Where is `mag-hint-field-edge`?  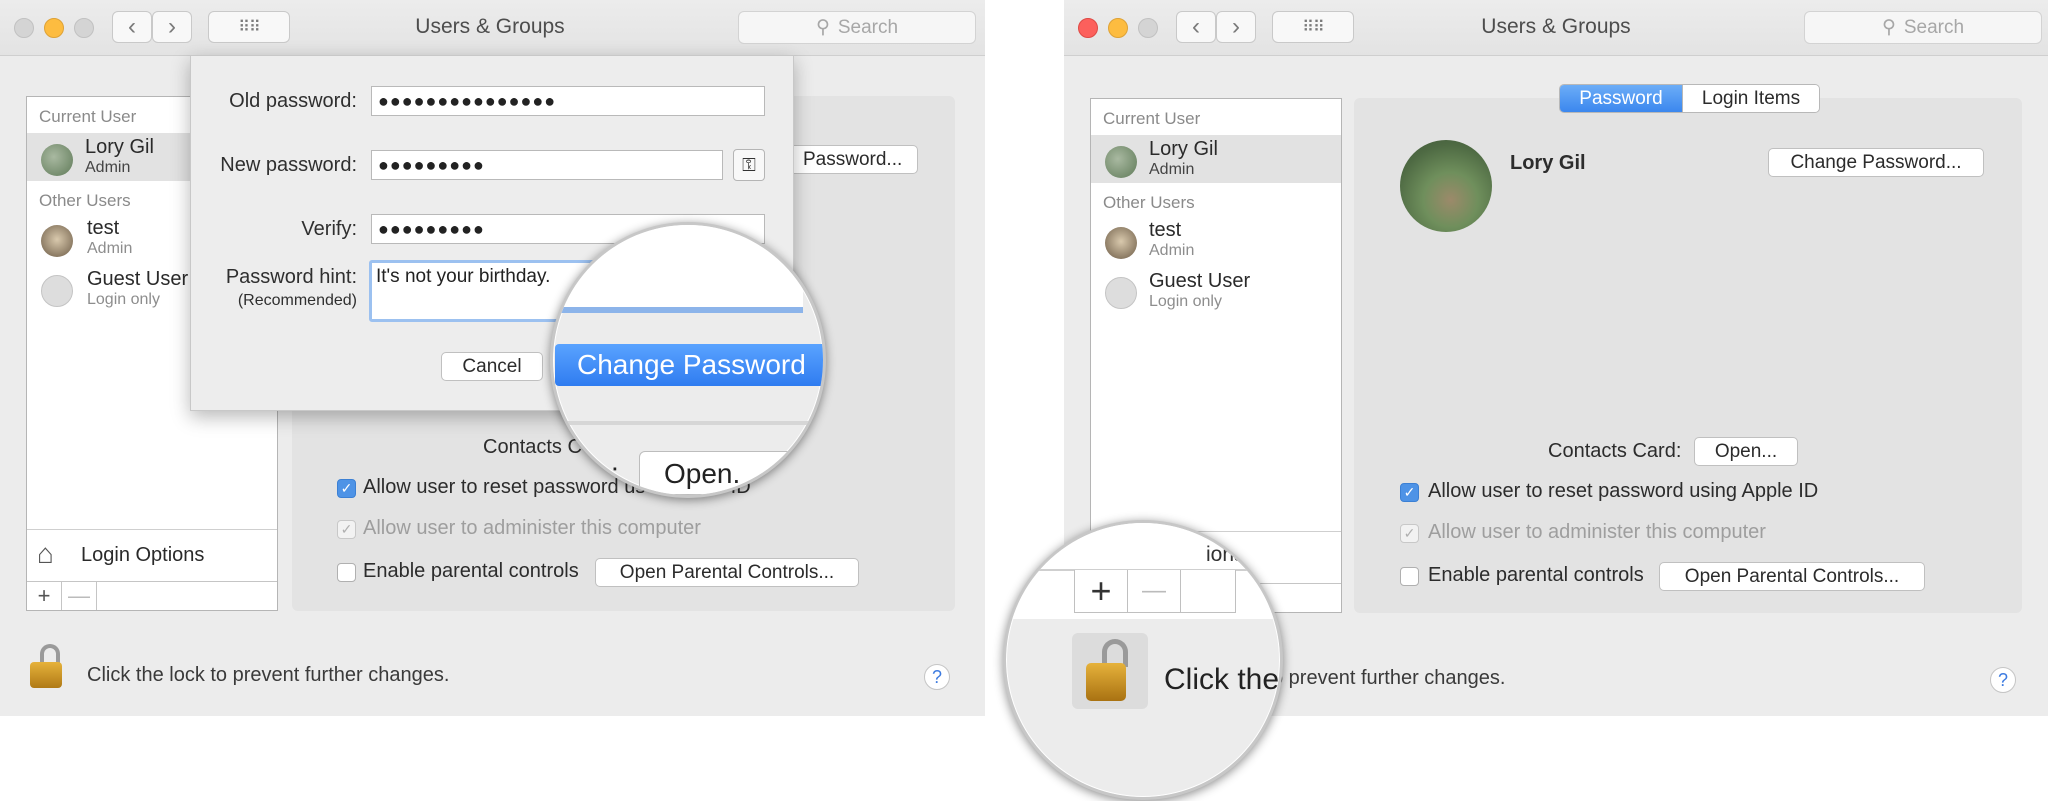 mag-hint-field-edge is located at coordinates (678, 269).